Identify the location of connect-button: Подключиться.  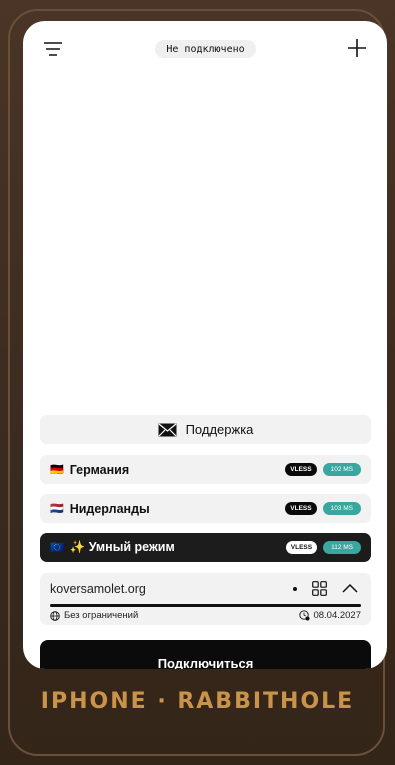
(205, 654).